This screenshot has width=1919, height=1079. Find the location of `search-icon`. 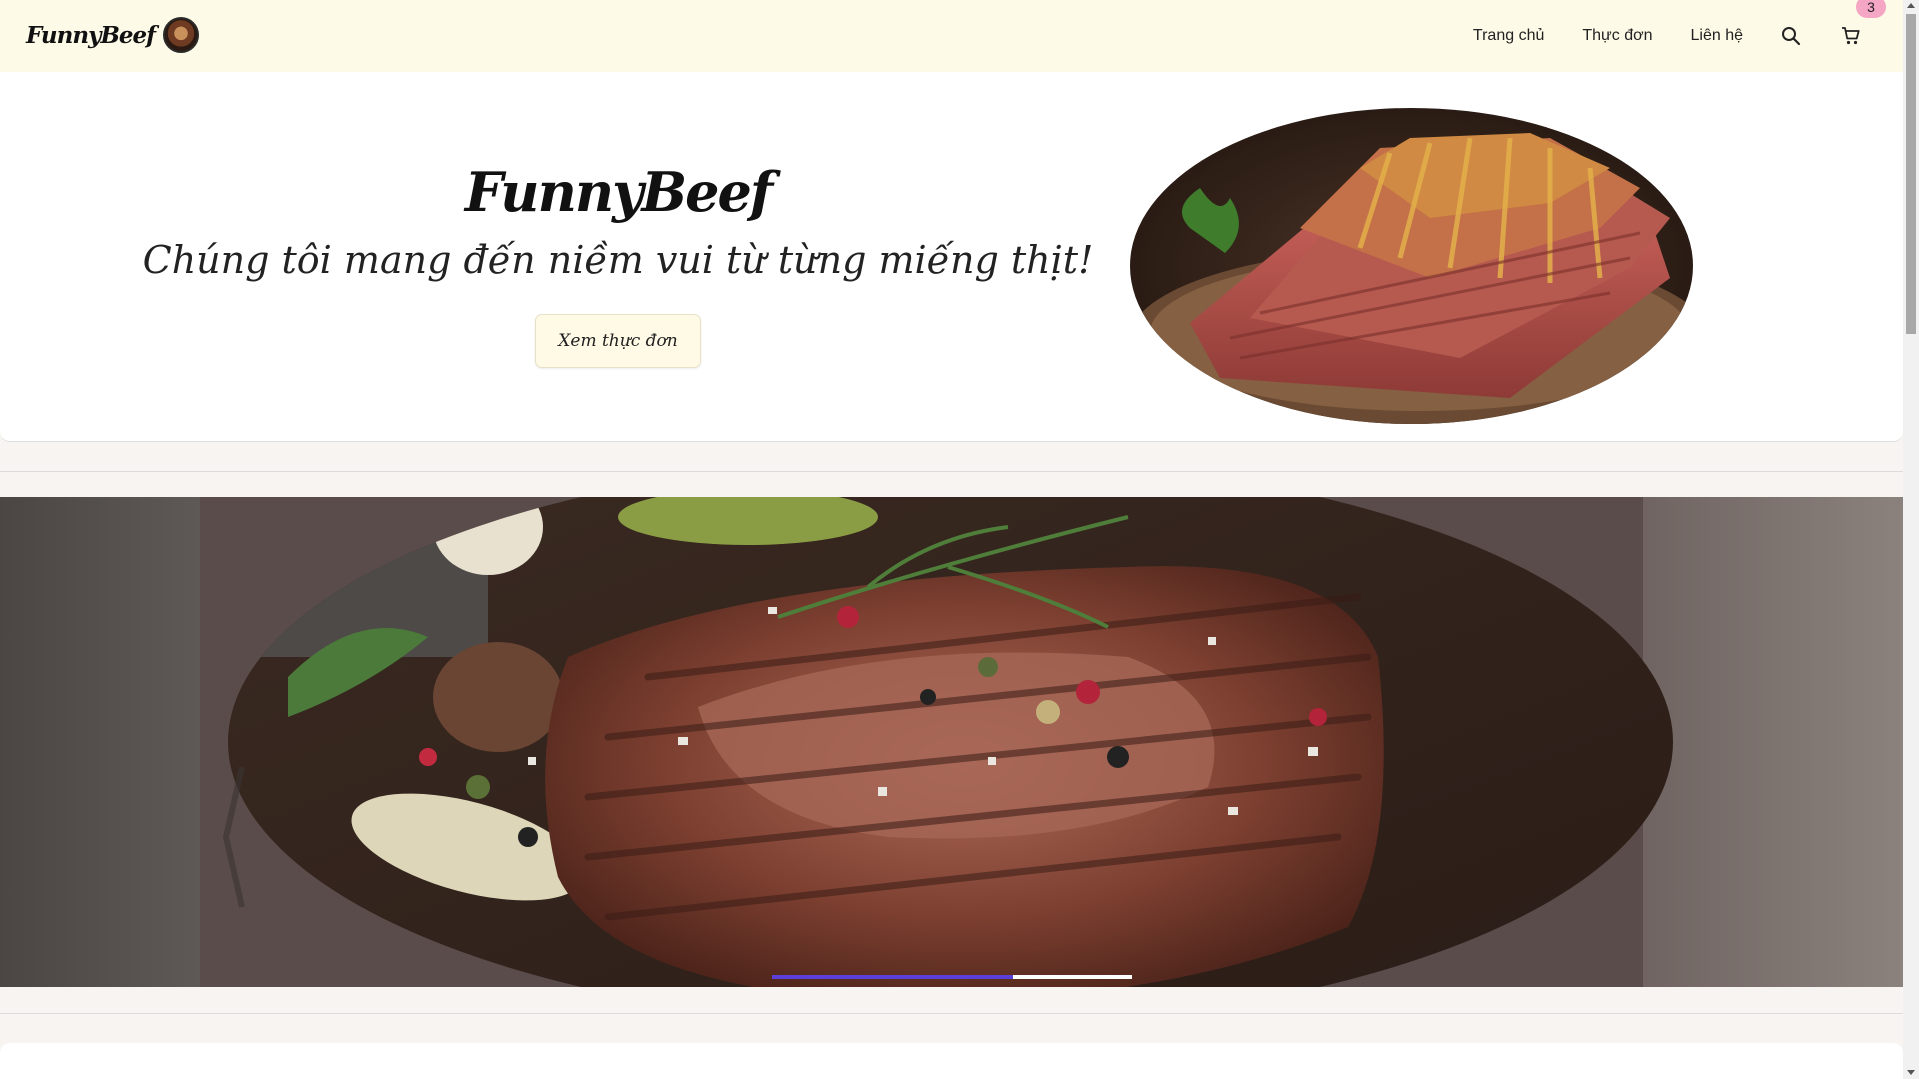

search-icon is located at coordinates (1791, 36).